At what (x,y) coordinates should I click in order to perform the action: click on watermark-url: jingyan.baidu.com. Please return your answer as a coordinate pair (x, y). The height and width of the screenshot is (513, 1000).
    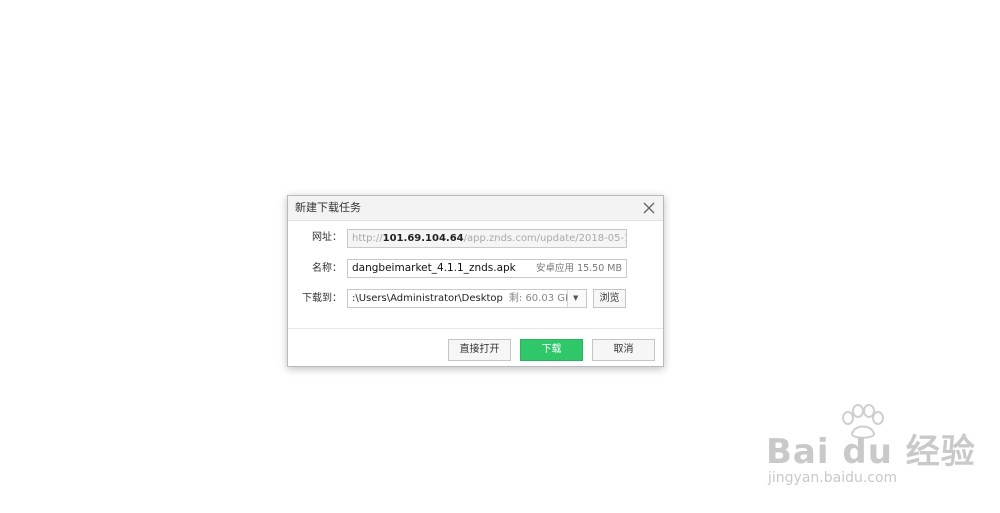
    Looking at the image, I should click on (833, 478).